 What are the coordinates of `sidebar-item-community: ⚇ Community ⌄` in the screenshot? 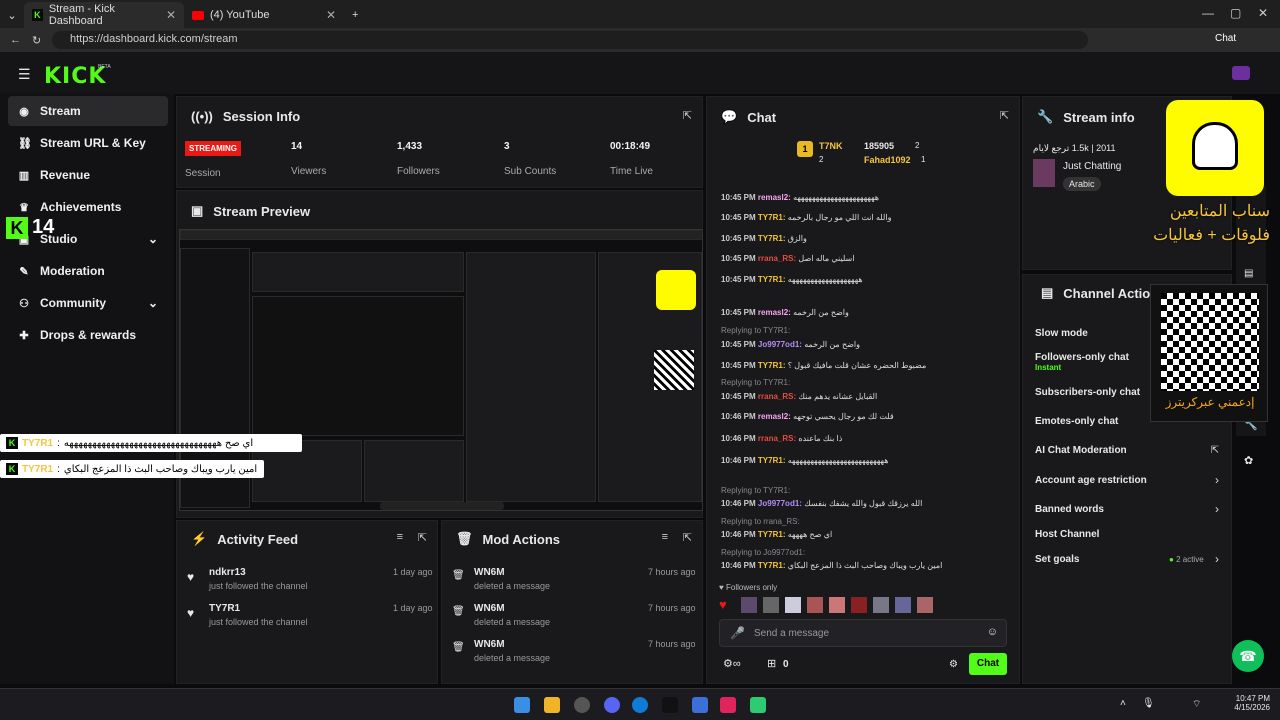 It's located at (88, 303).